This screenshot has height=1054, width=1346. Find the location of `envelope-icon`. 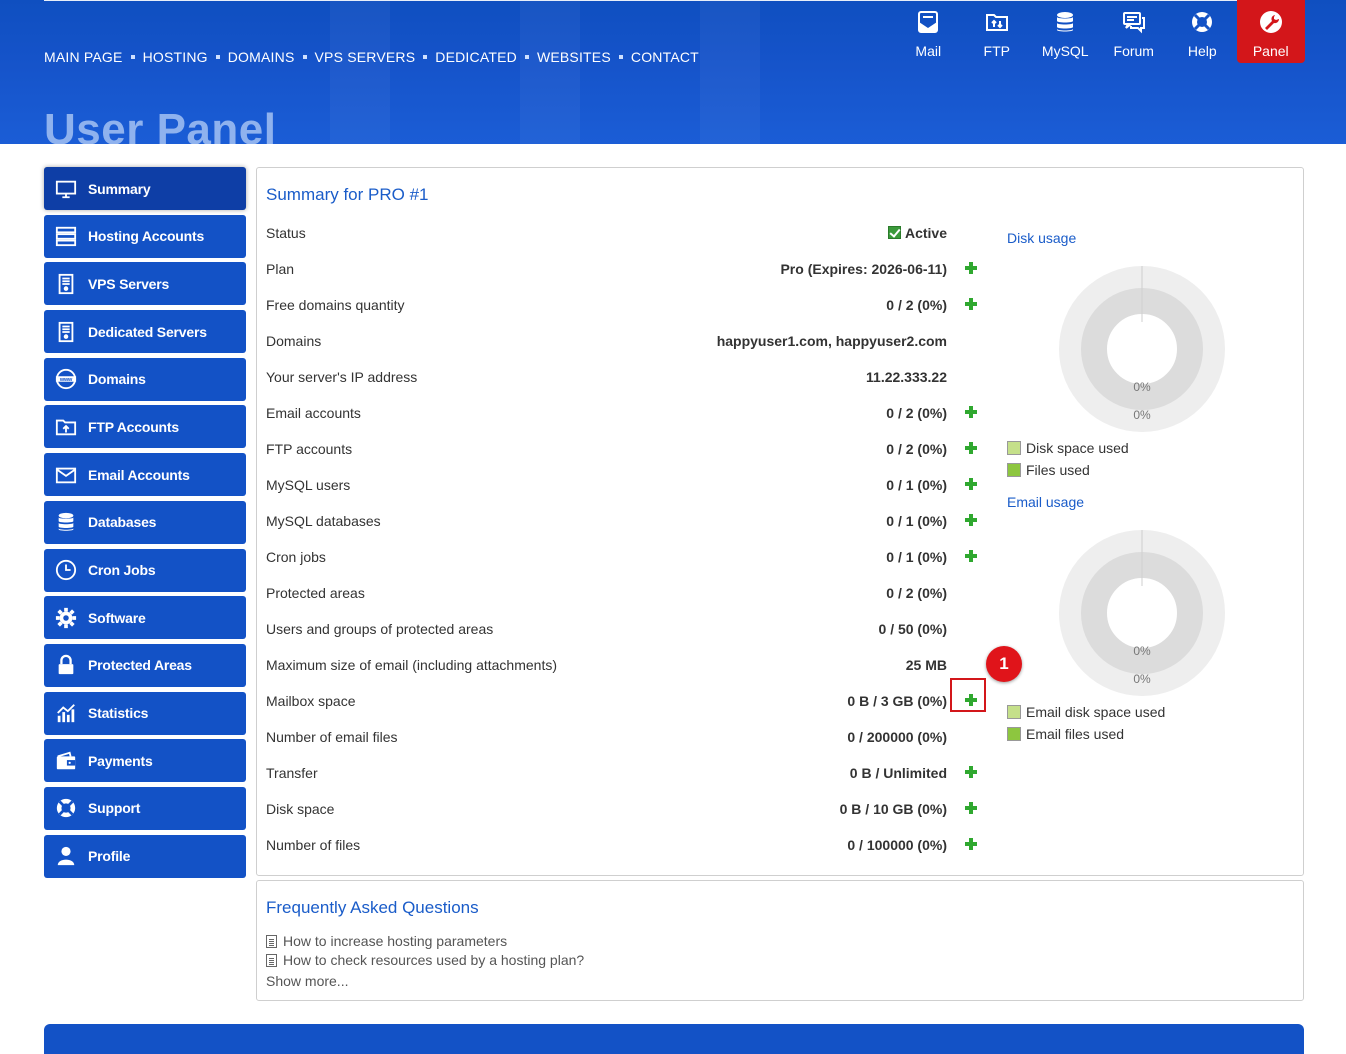

envelope-icon is located at coordinates (66, 475).